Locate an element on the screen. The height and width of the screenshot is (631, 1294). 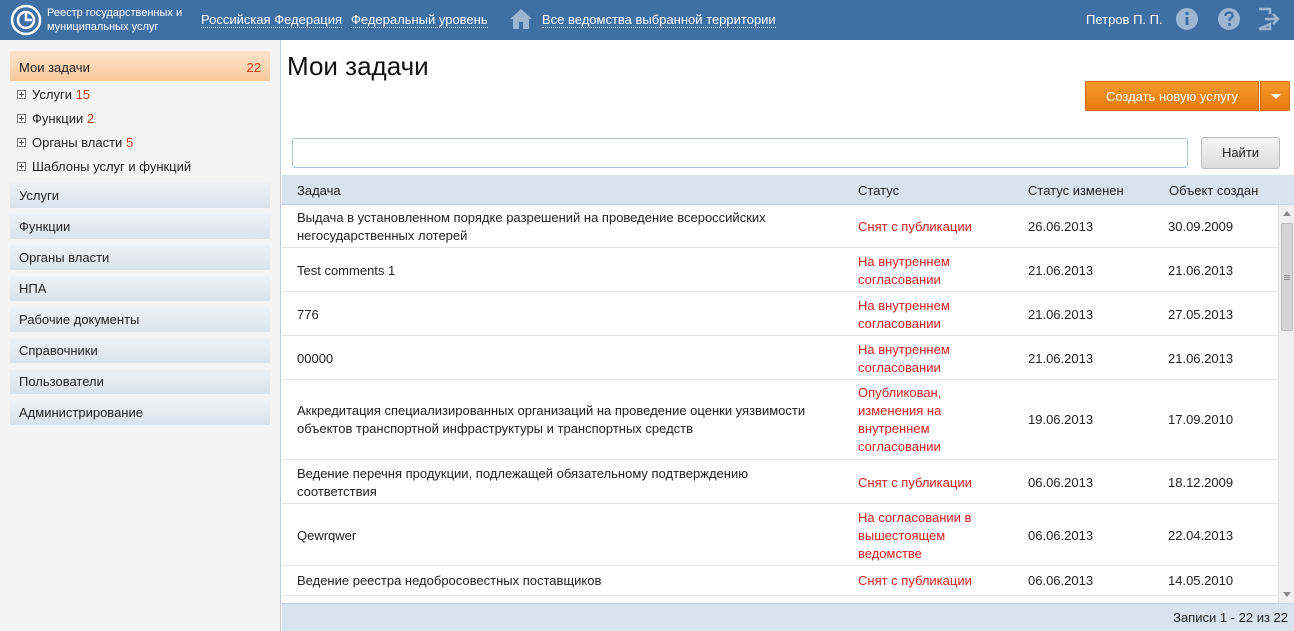
sidebar-section-authorities: Органы власти is located at coordinates (140, 257).